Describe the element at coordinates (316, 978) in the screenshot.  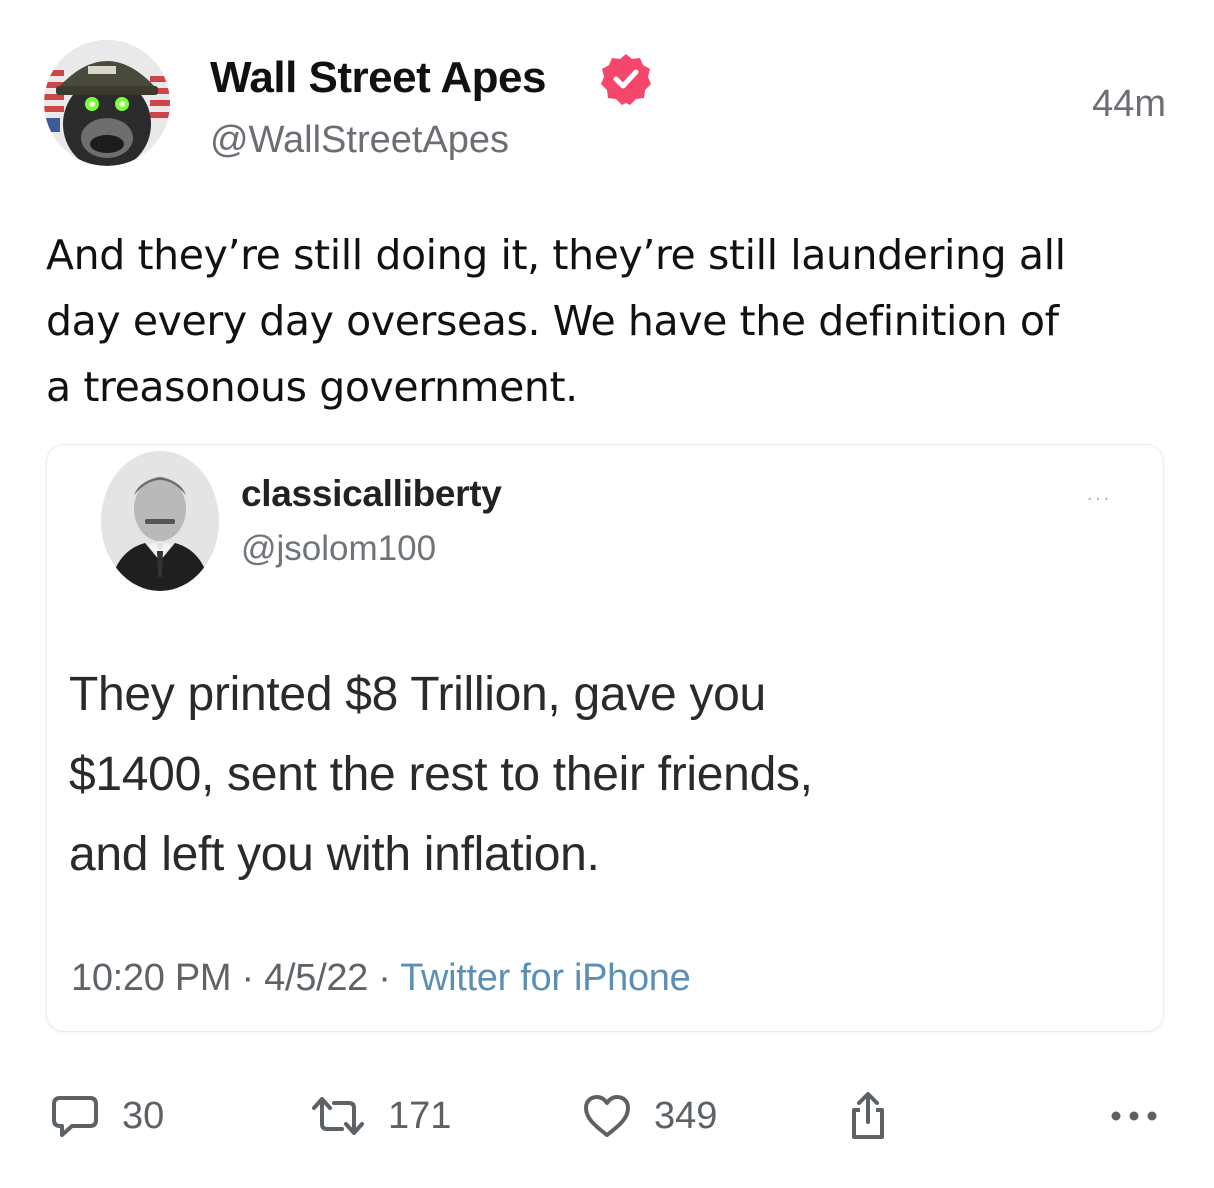
I see `embedded-date: 4/5/22` at that location.